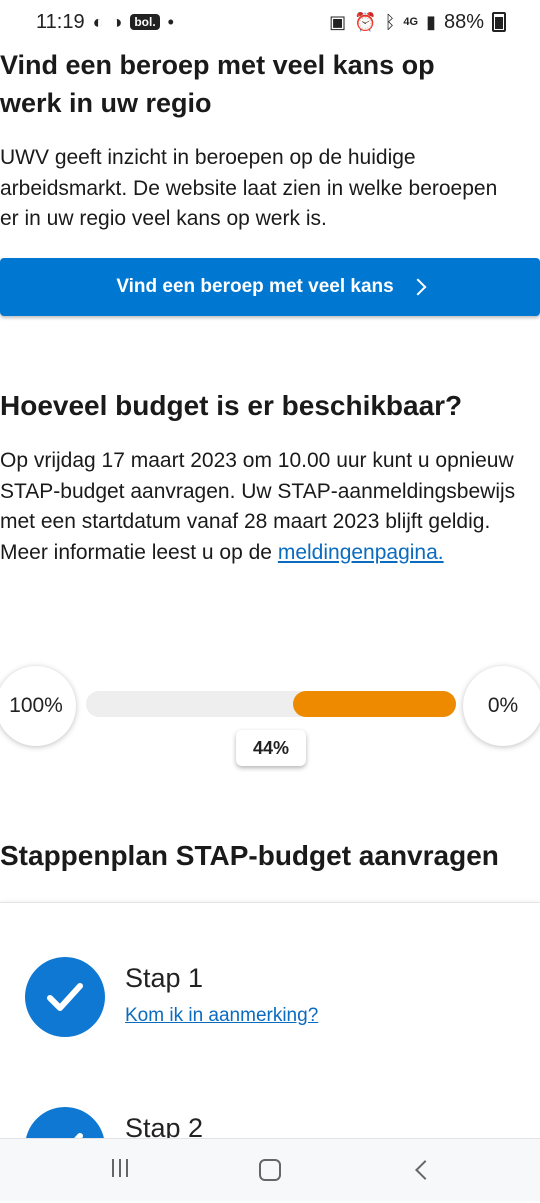 The image size is (540, 1203). I want to click on budget-progress-track, so click(271, 704).